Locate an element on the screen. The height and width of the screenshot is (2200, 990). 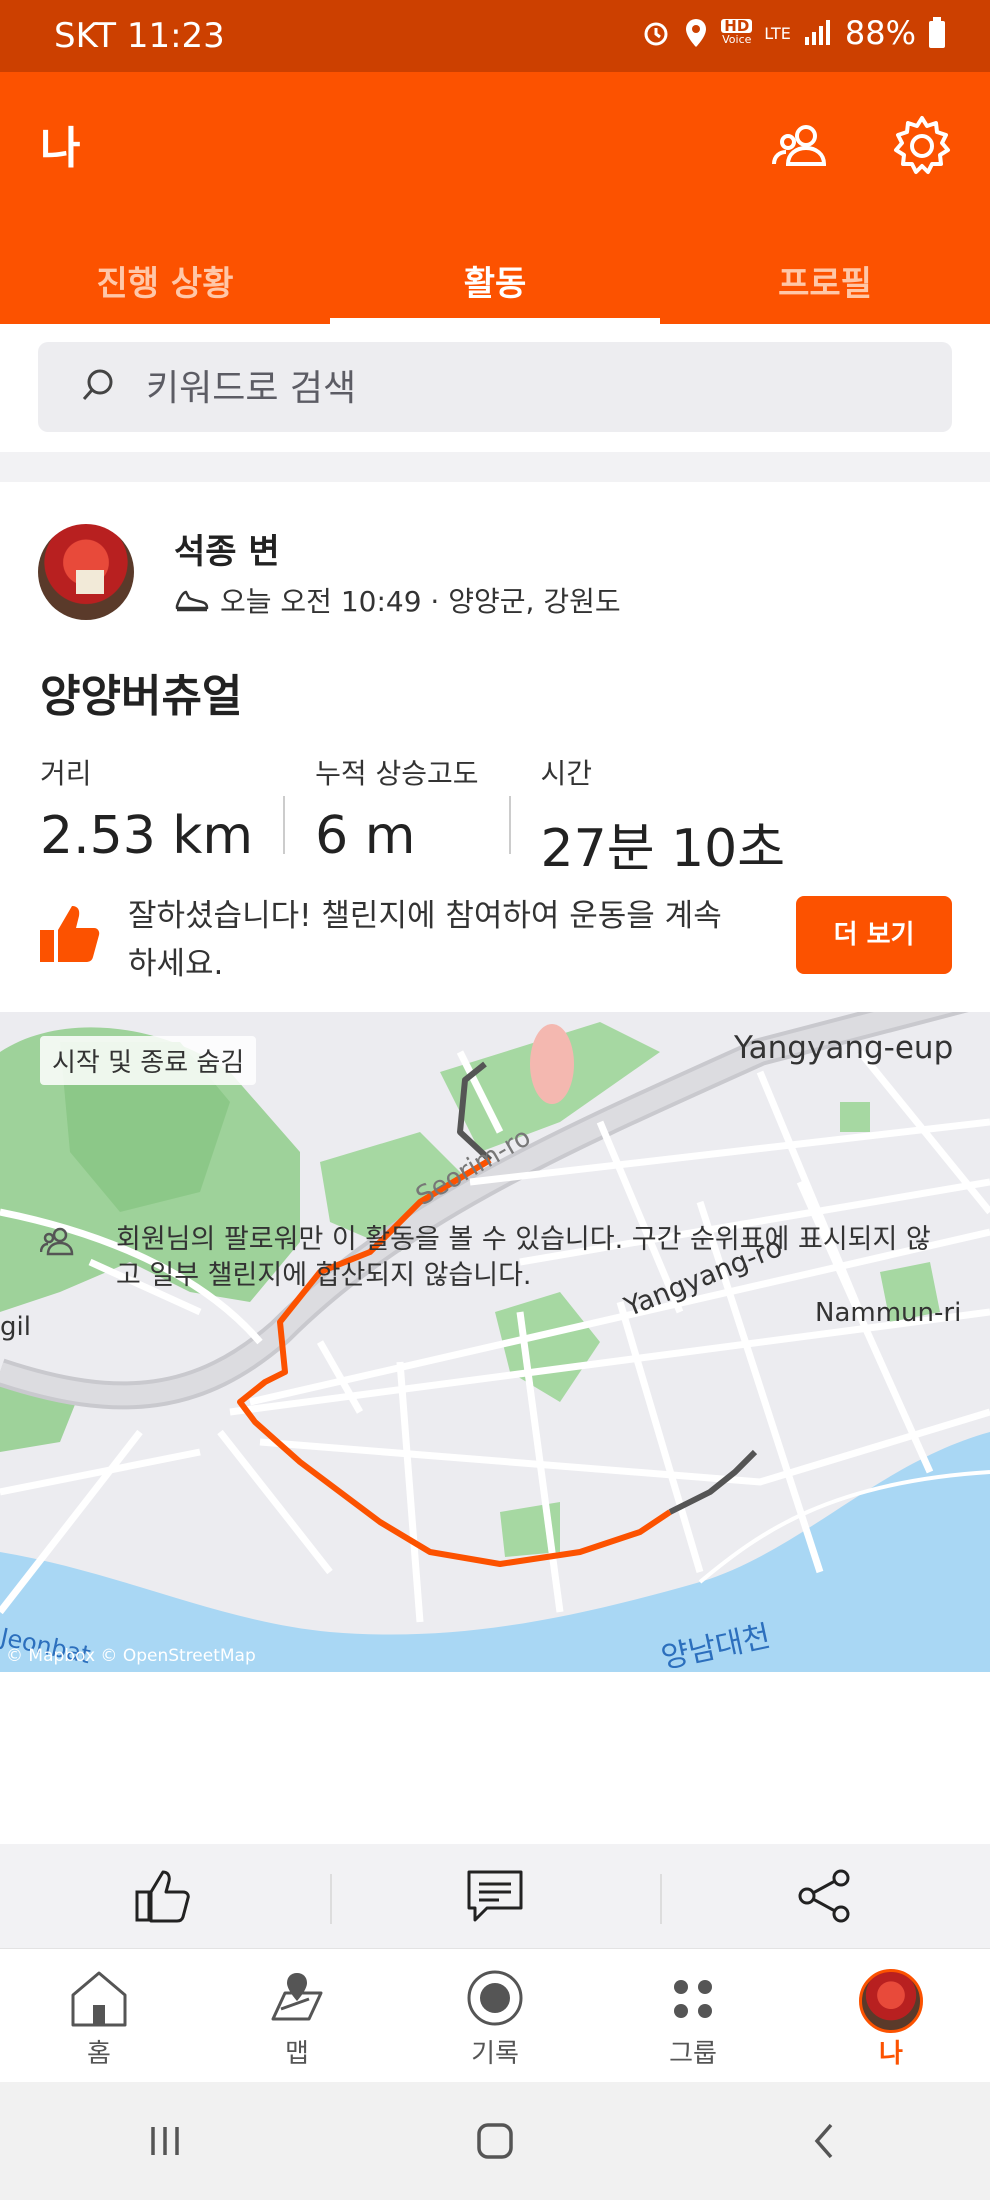
comment-icon is located at coordinates (495, 1896).